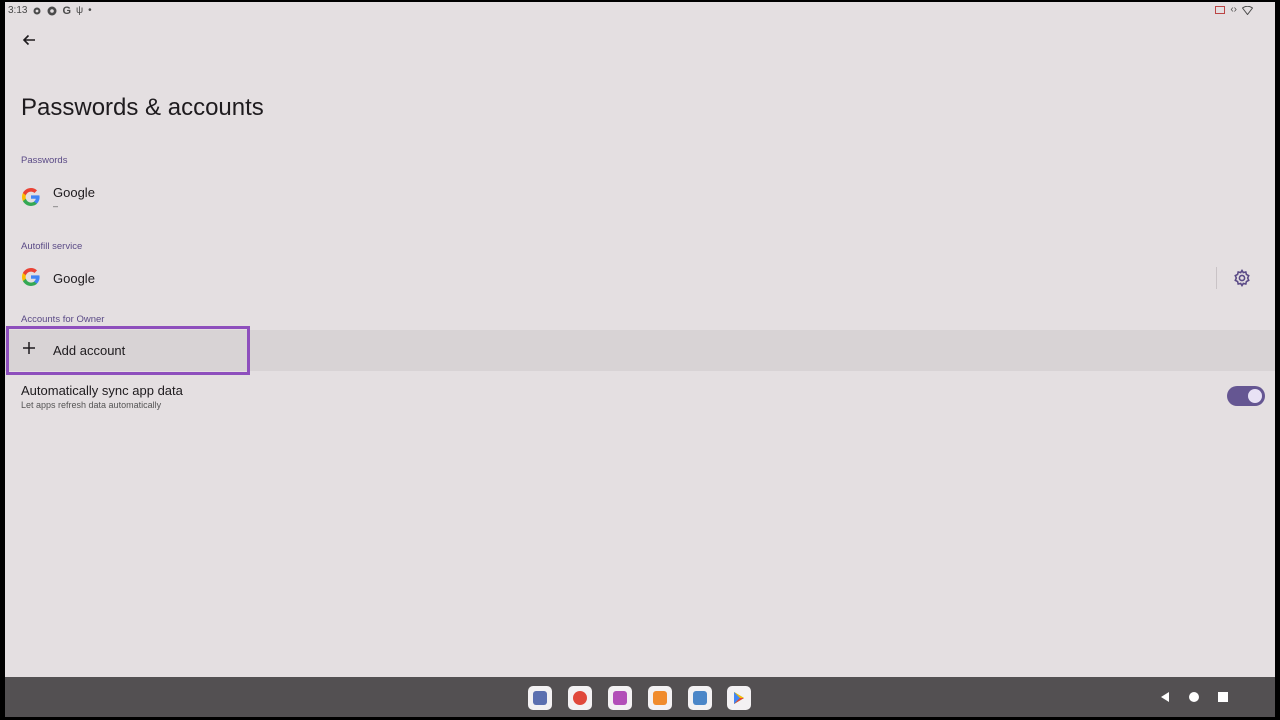 The width and height of the screenshot is (1280, 720). Describe the element at coordinates (80, 10) in the screenshot. I see `usb-icon: ψ` at that location.